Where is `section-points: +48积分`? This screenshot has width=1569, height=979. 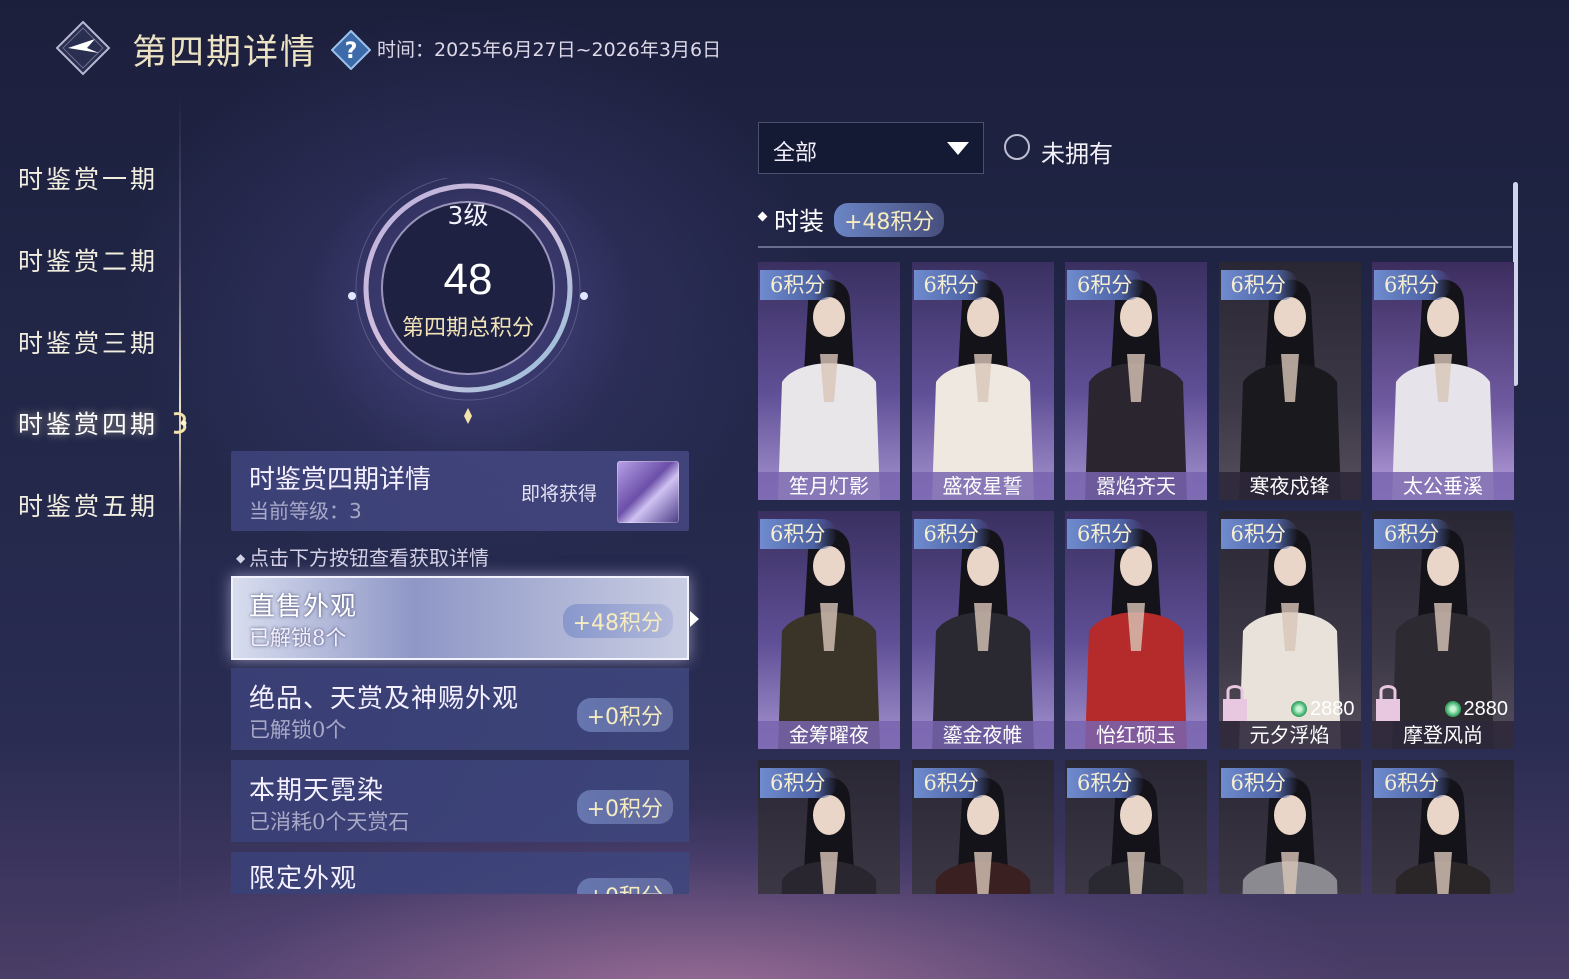 section-points: +48积分 is located at coordinates (889, 220).